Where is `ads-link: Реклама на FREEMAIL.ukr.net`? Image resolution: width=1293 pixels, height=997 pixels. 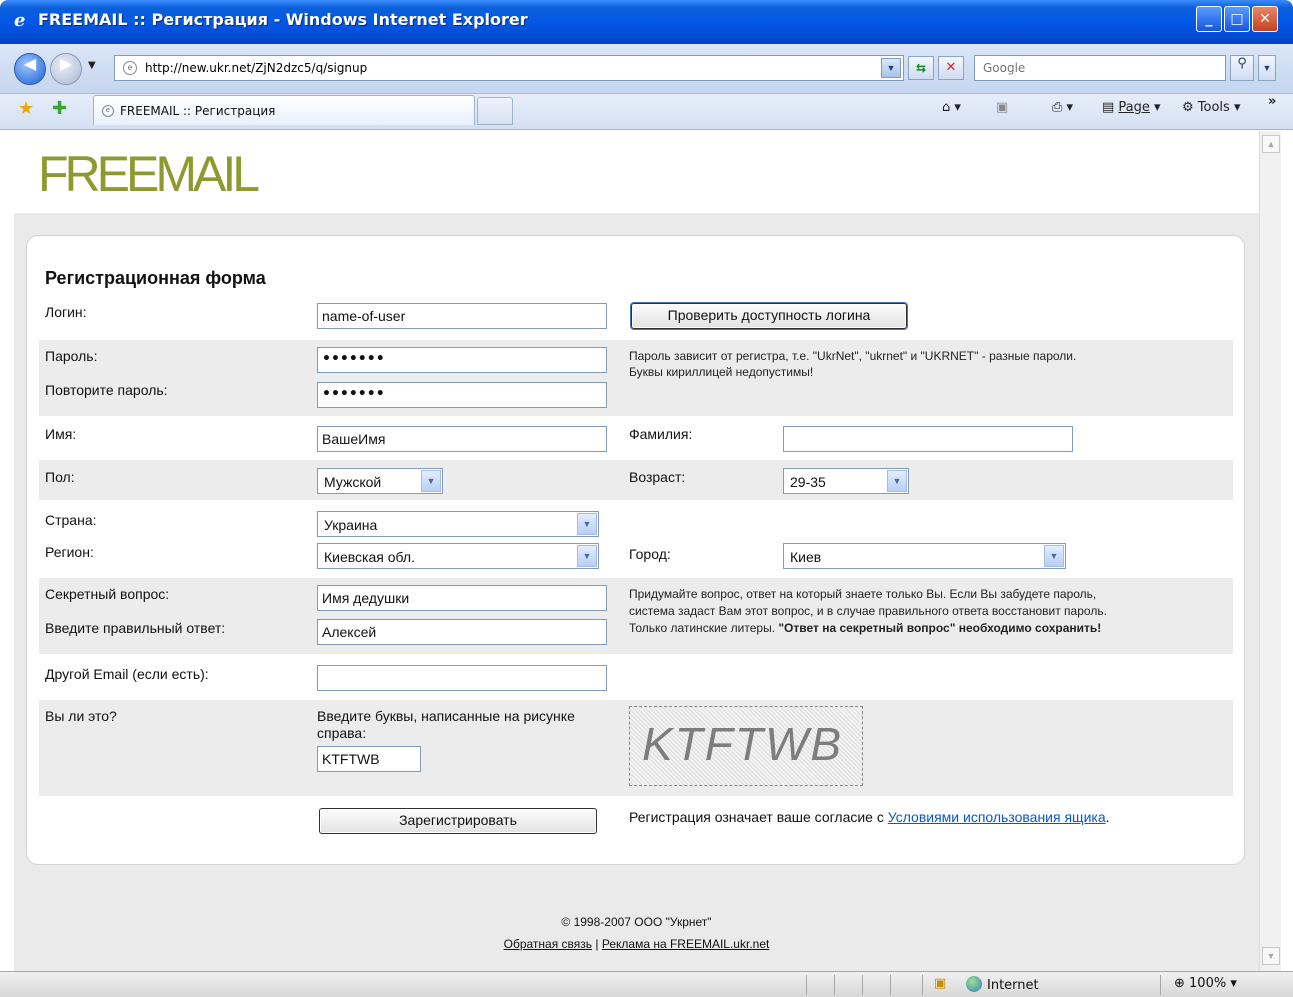 ads-link: Реклама на FREEMAIL.ukr.net is located at coordinates (685, 944).